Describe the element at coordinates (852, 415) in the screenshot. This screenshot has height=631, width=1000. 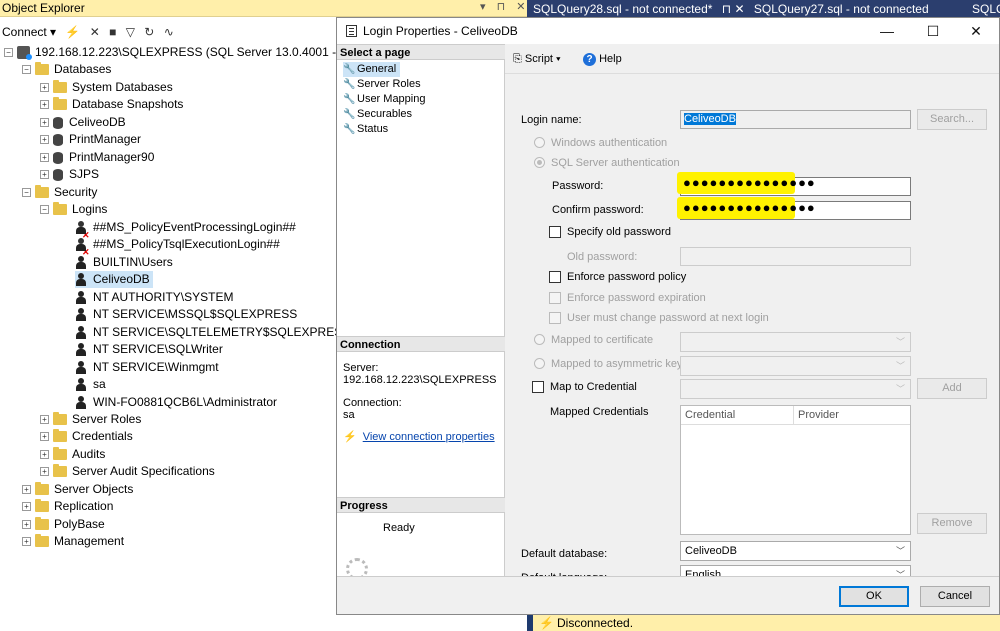
I see `provider-column-header: Provider` at that location.